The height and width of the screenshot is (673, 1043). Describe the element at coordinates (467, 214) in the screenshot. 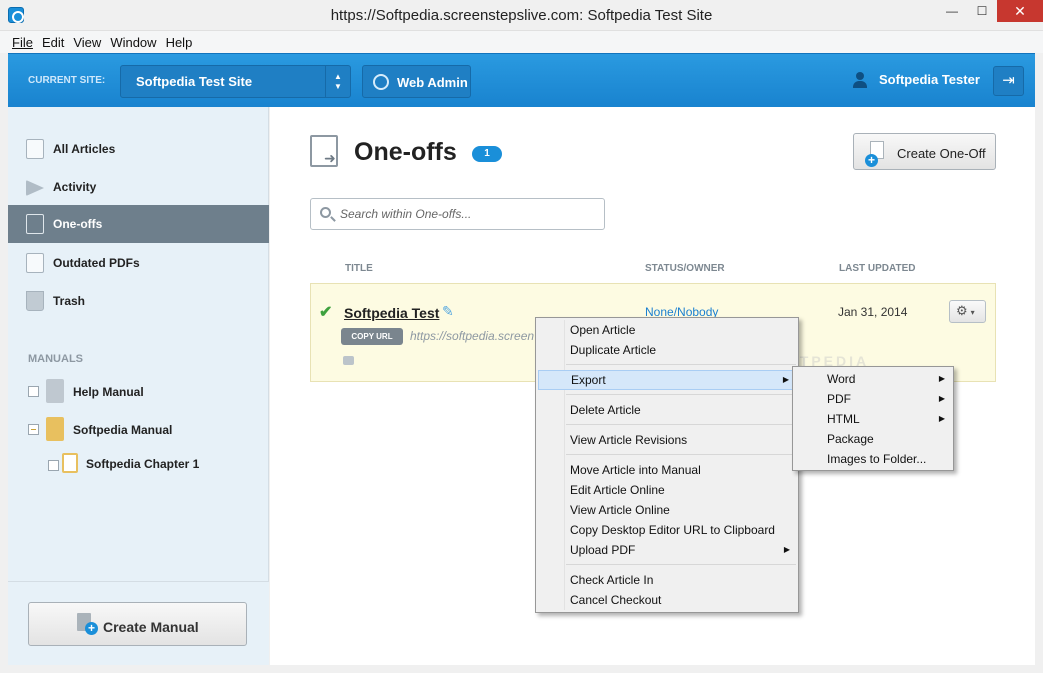

I see `search-input` at that location.